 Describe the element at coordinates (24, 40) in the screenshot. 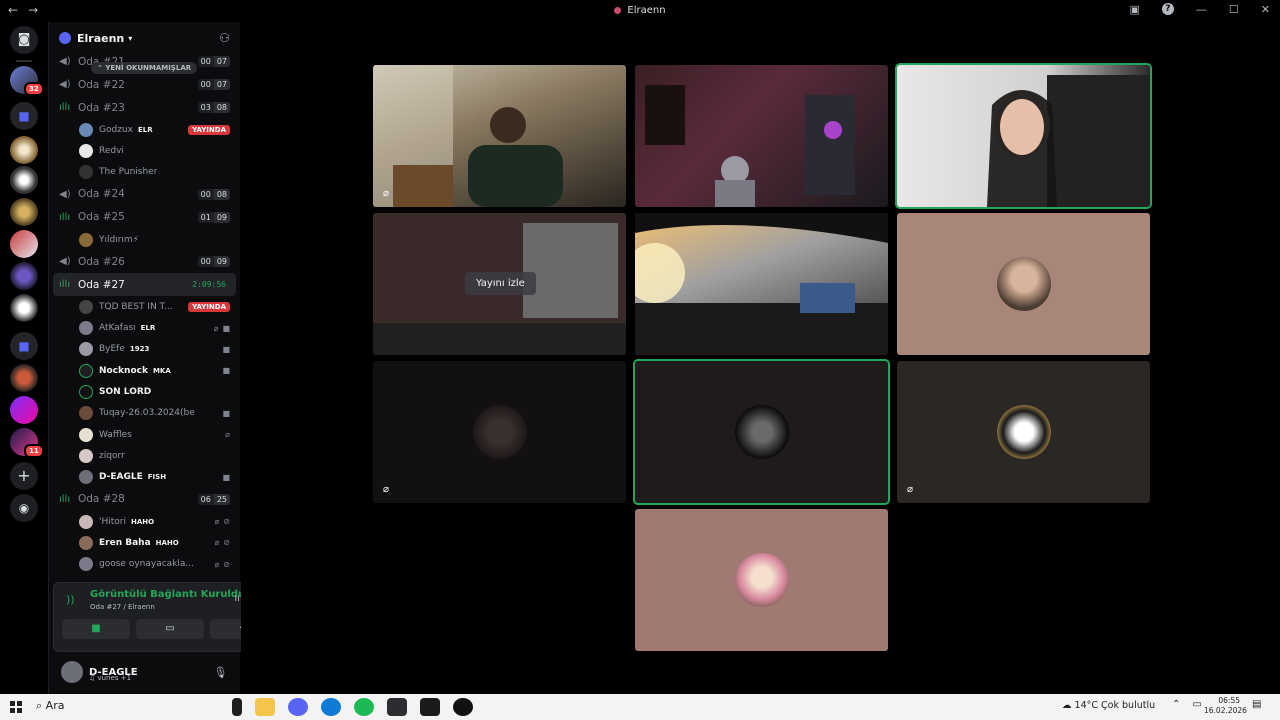

I see `discord-home-icon: ◙` at that location.